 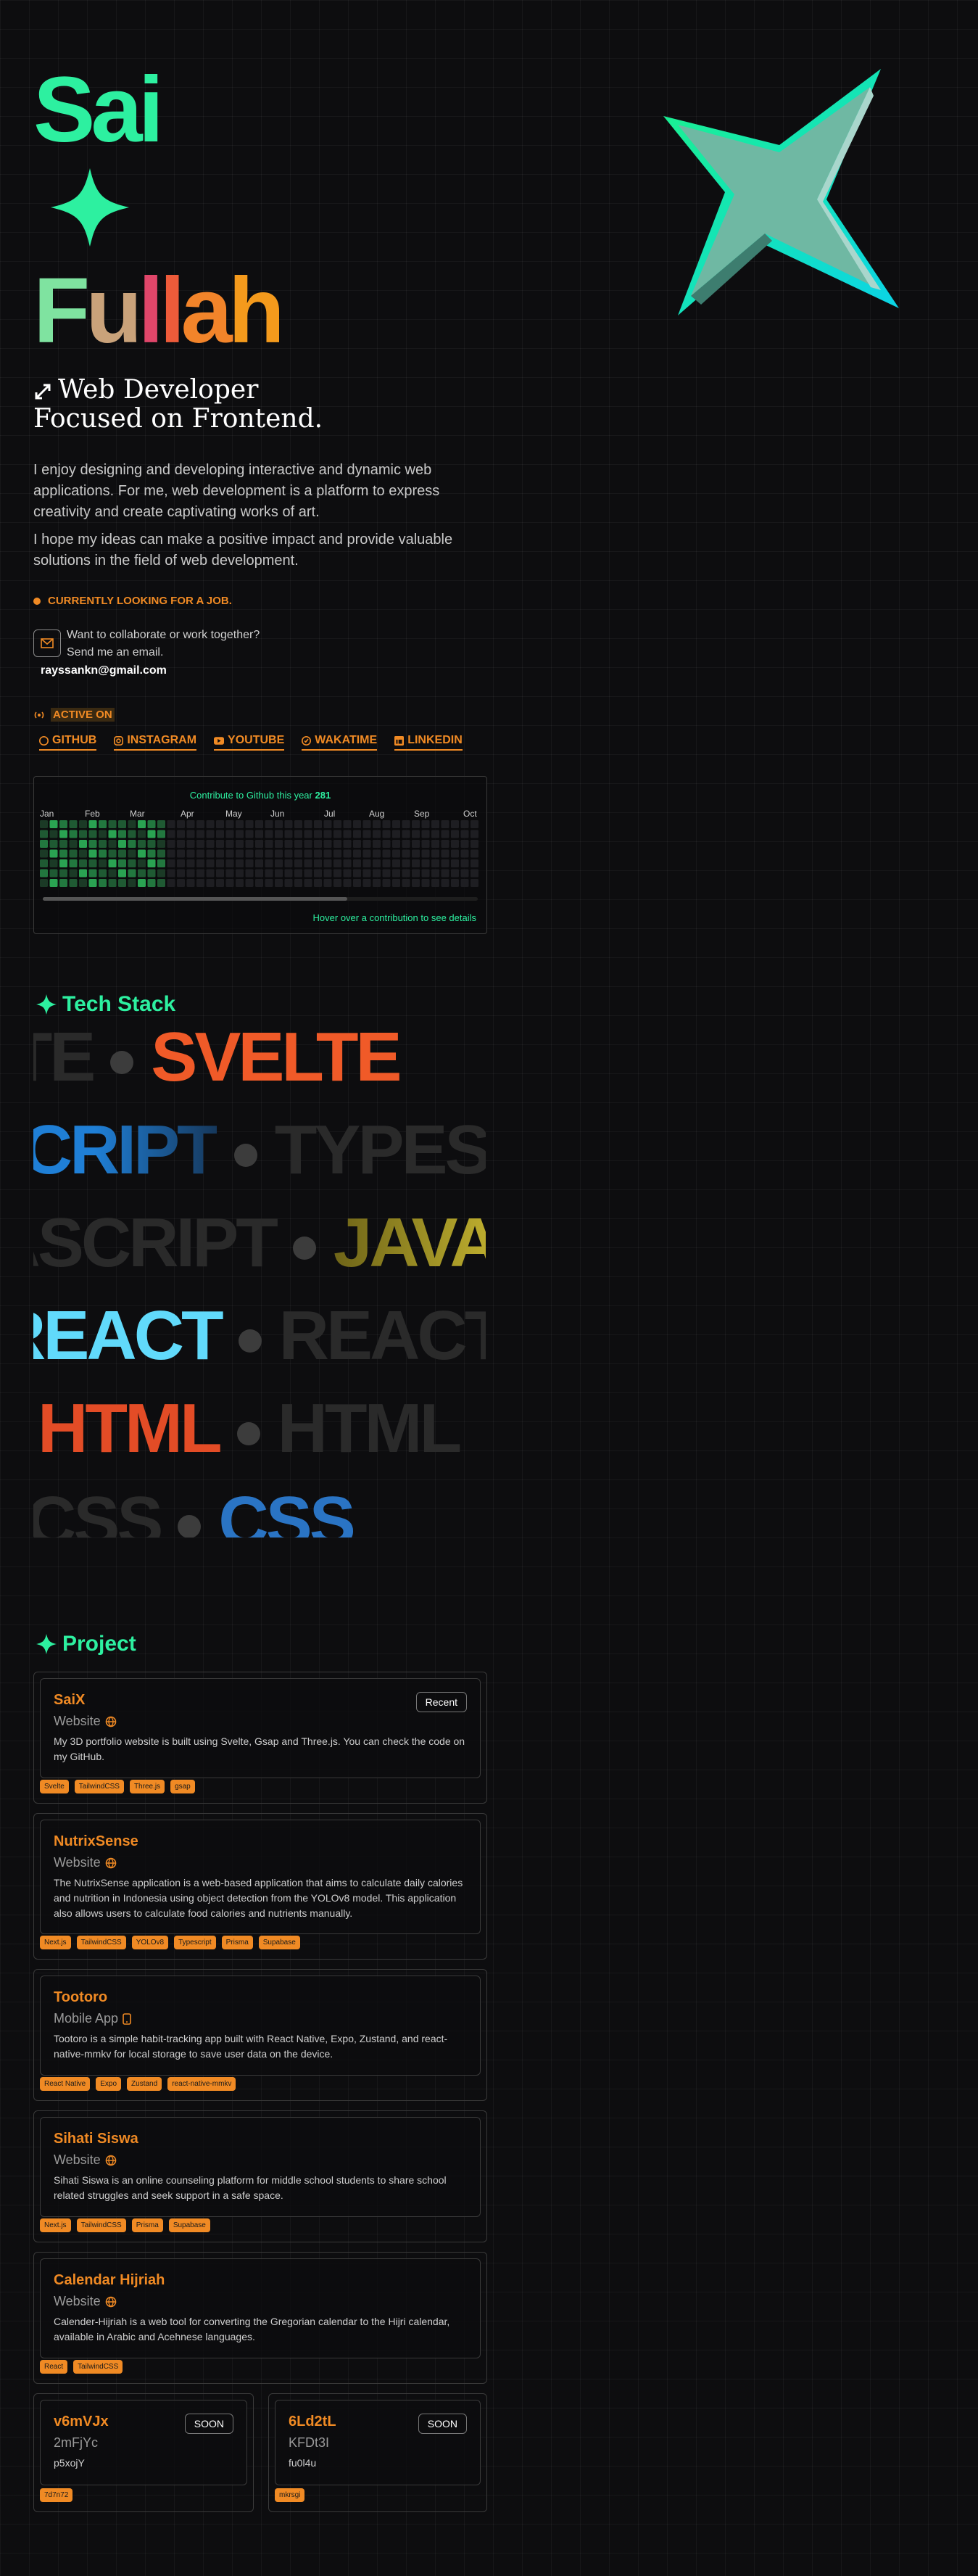 I want to click on instagram-link: INSTAGRAM, so click(x=155, y=742).